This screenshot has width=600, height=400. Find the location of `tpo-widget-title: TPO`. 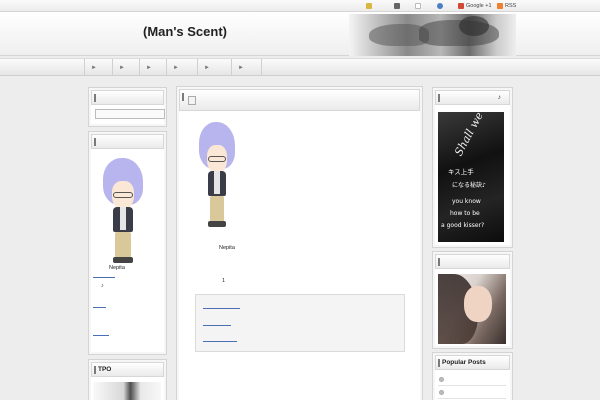

tpo-widget-title: TPO is located at coordinates (127, 369).